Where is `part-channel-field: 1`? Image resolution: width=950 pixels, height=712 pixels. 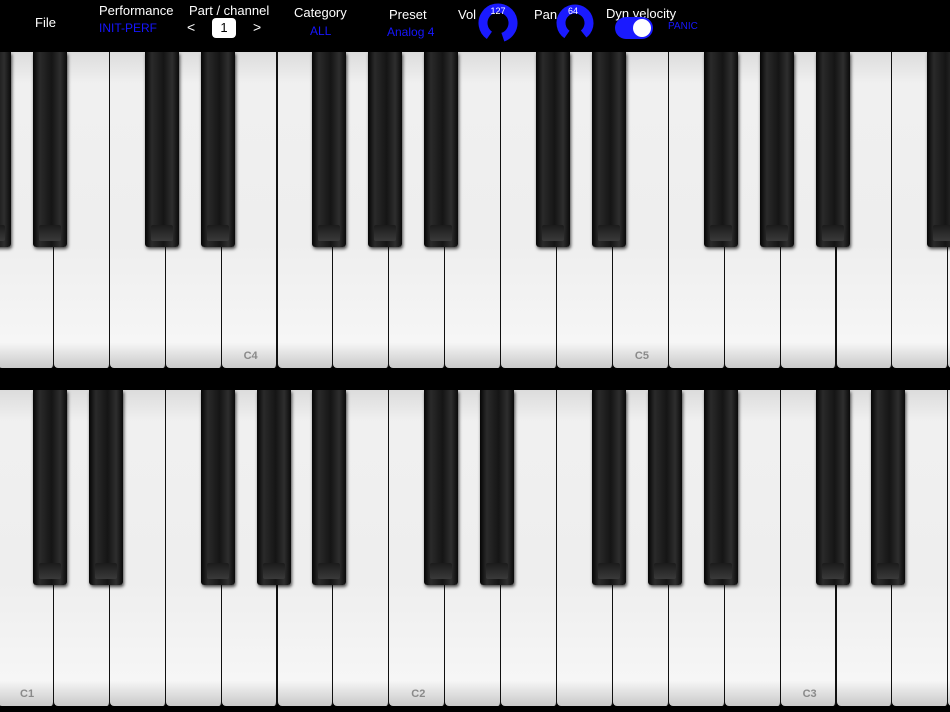 part-channel-field: 1 is located at coordinates (224, 28).